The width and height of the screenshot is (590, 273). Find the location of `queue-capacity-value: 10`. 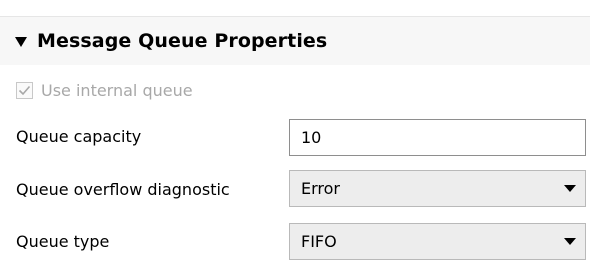

queue-capacity-value: 10 is located at coordinates (311, 137).